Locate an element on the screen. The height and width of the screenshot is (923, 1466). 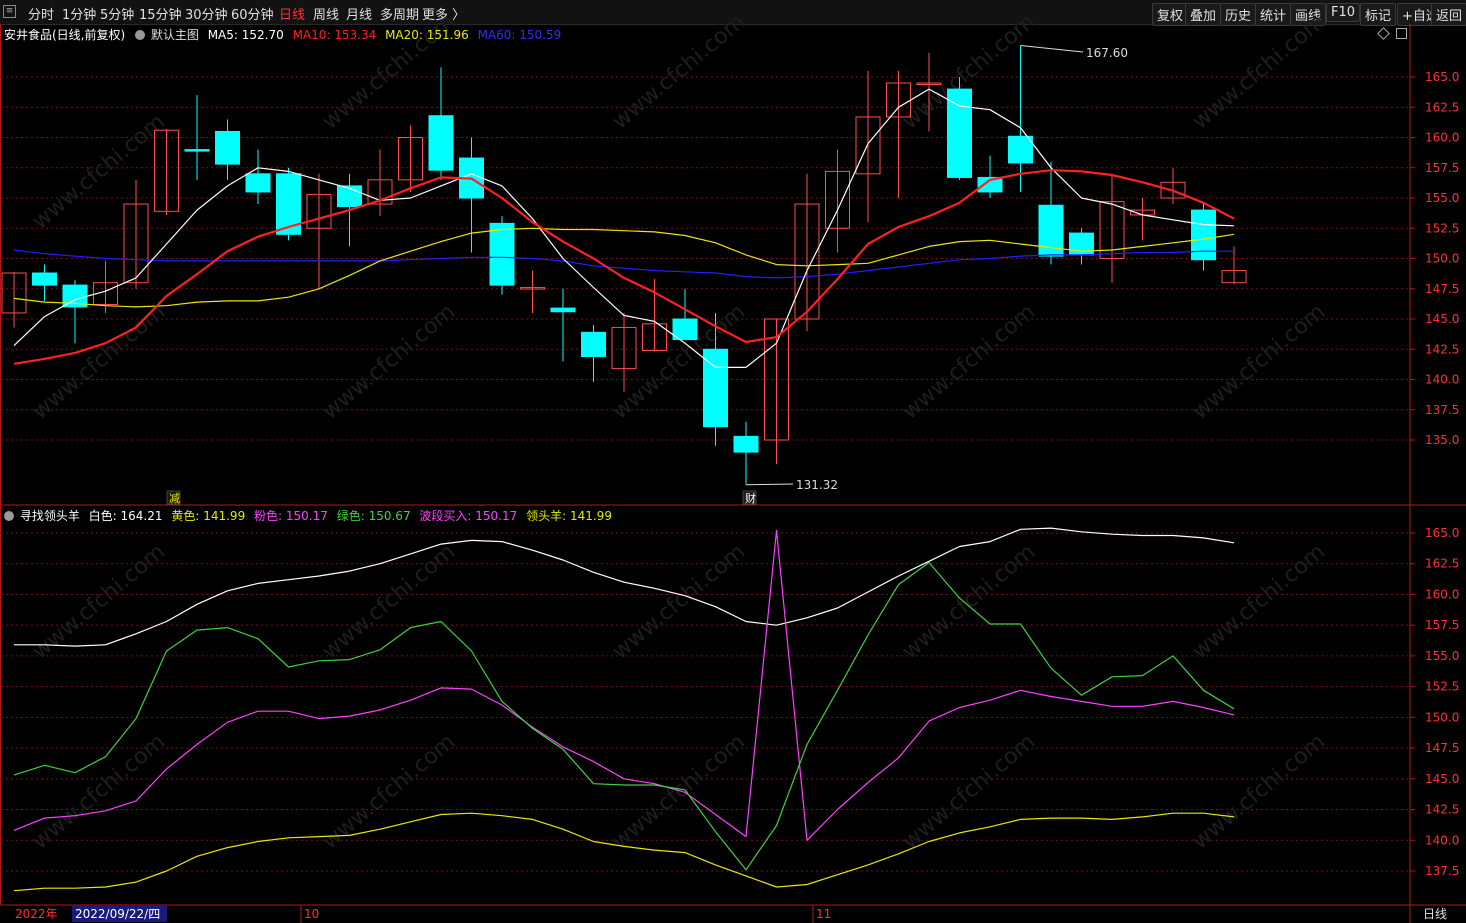
pink-value: 粉色: 150.17 is located at coordinates (291, 516).